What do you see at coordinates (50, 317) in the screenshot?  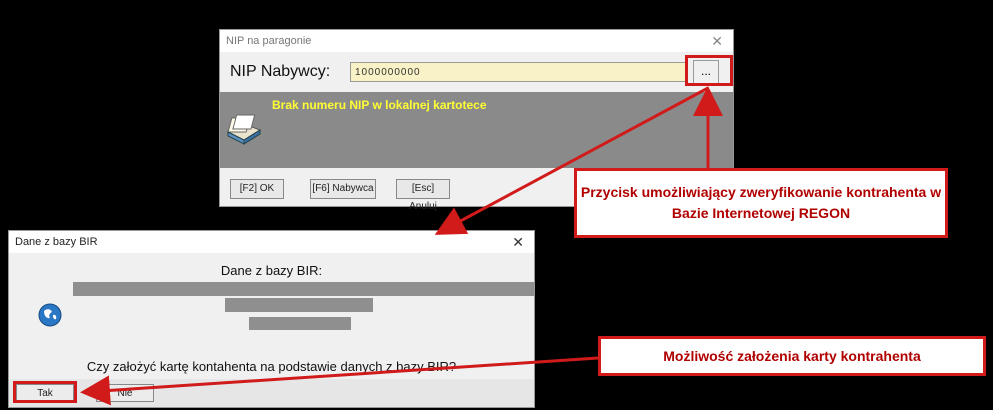 I see `globe-icon` at bounding box center [50, 317].